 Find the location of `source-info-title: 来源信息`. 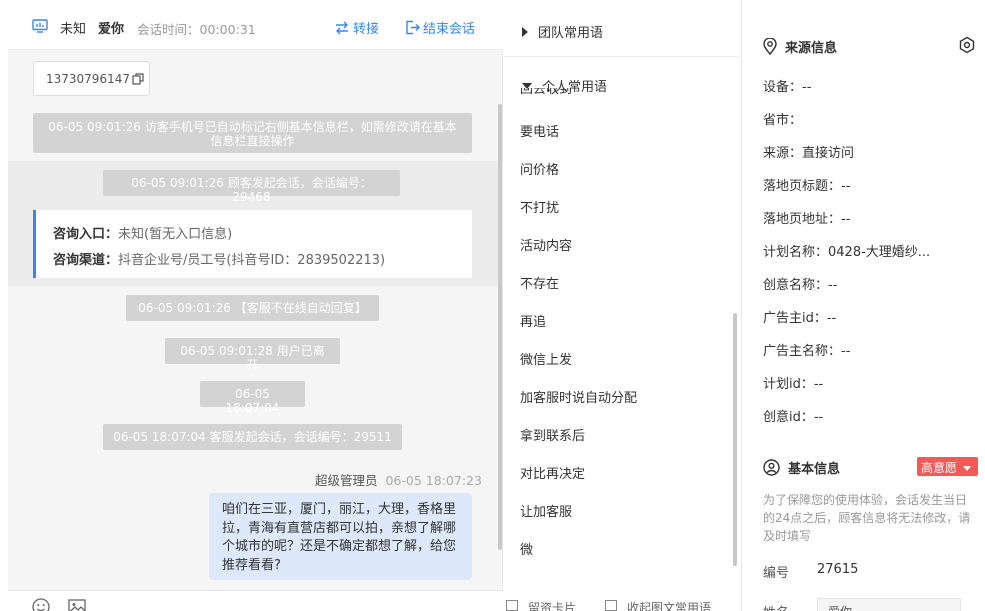

source-info-title: 来源信息 is located at coordinates (811, 48).